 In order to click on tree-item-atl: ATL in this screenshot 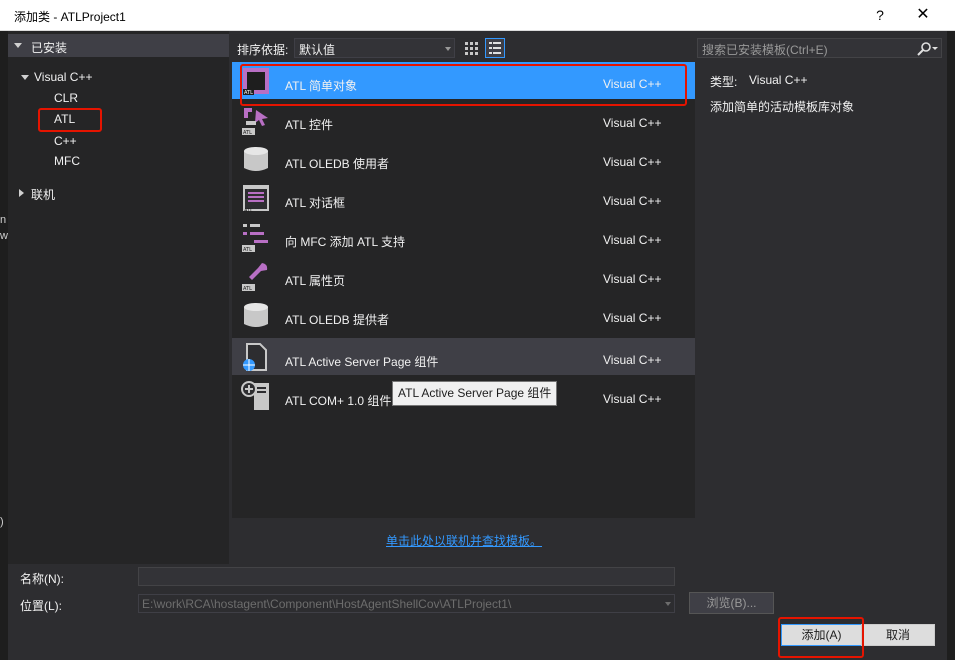, I will do `click(64, 119)`.